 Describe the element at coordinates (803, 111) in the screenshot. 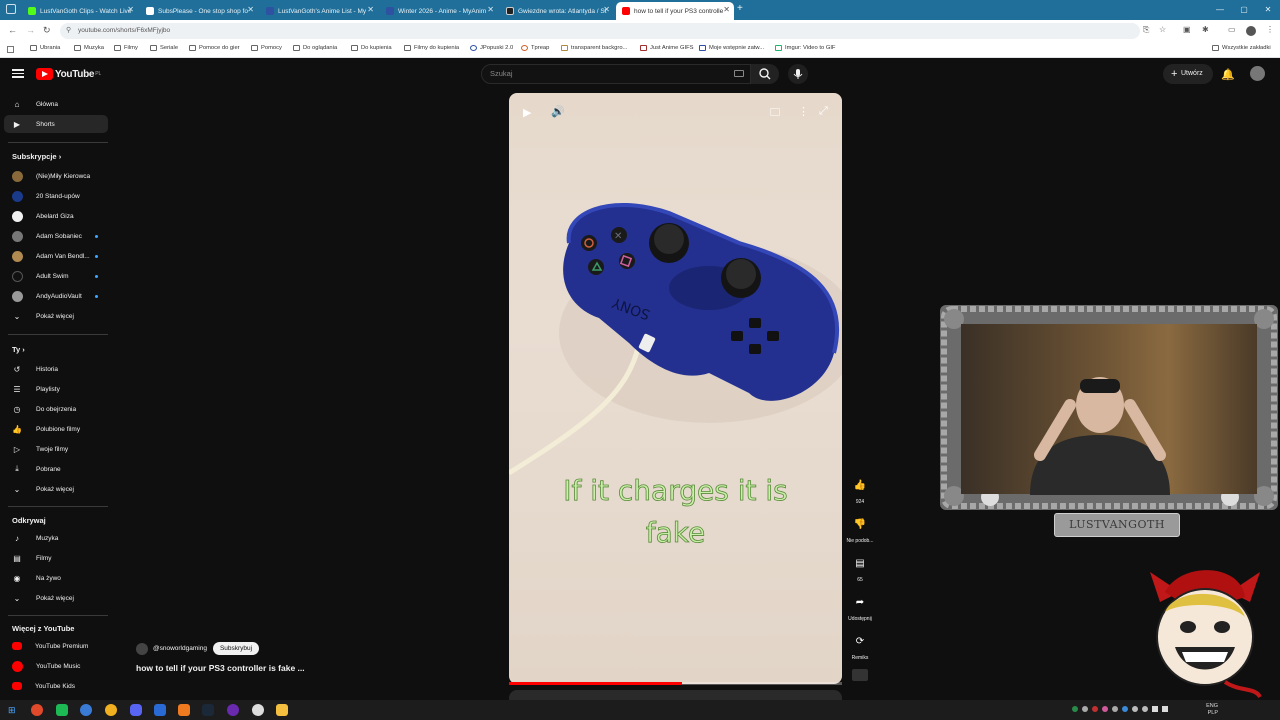

I see `more-options-icon: ⋮` at that location.